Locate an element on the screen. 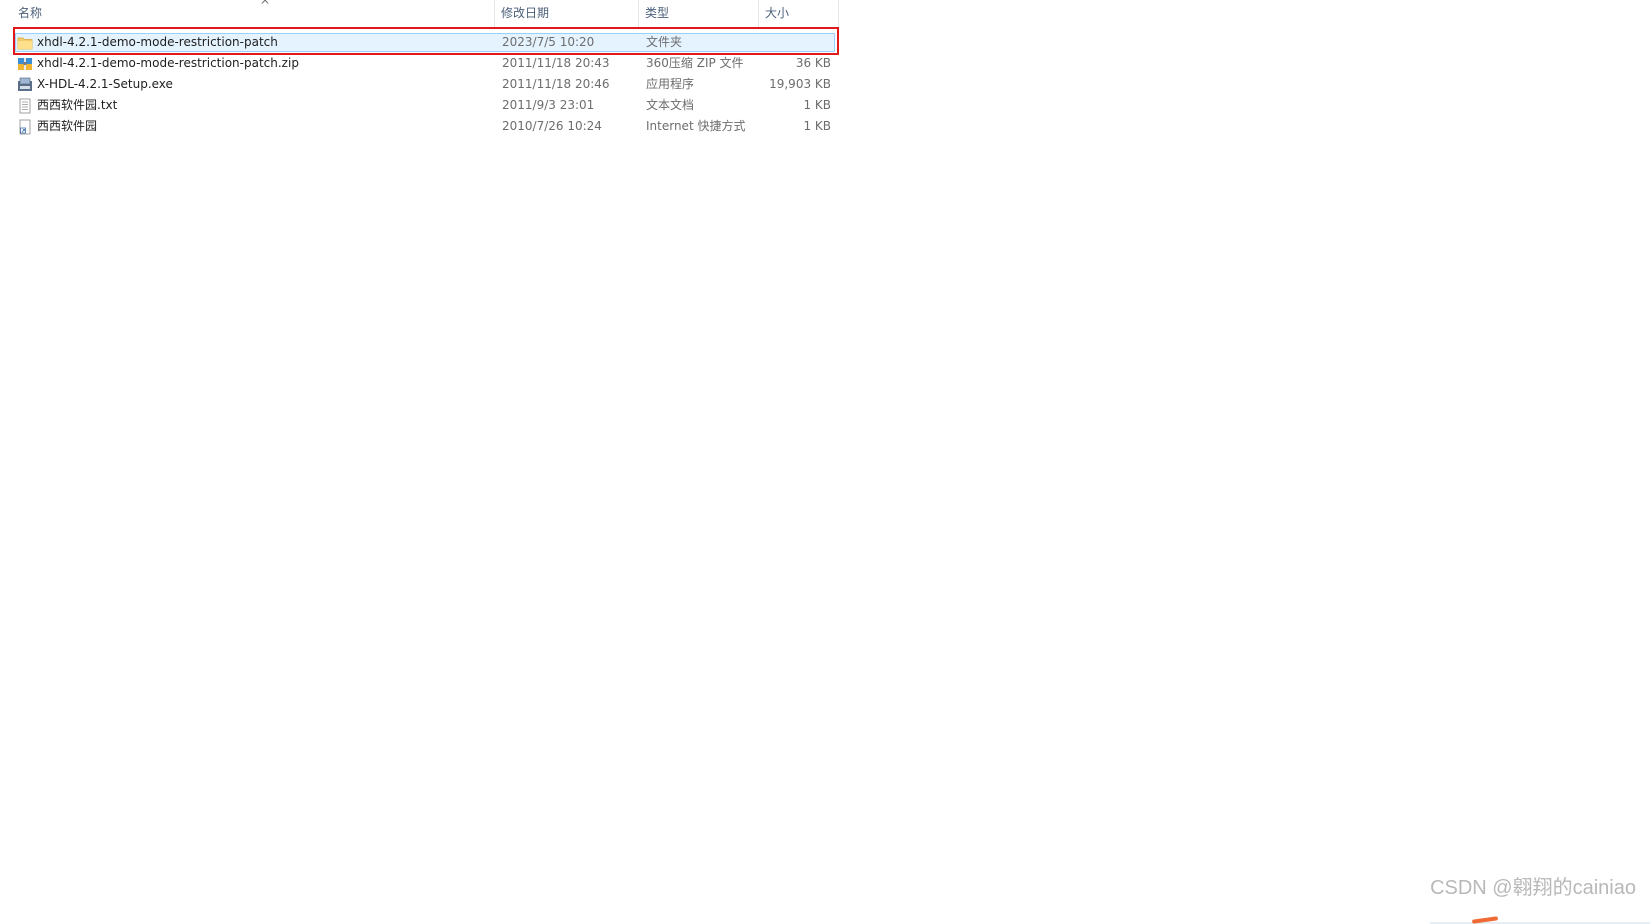 The height and width of the screenshot is (924, 1650). column-header-name: 名称 ^ is located at coordinates (253, 14).